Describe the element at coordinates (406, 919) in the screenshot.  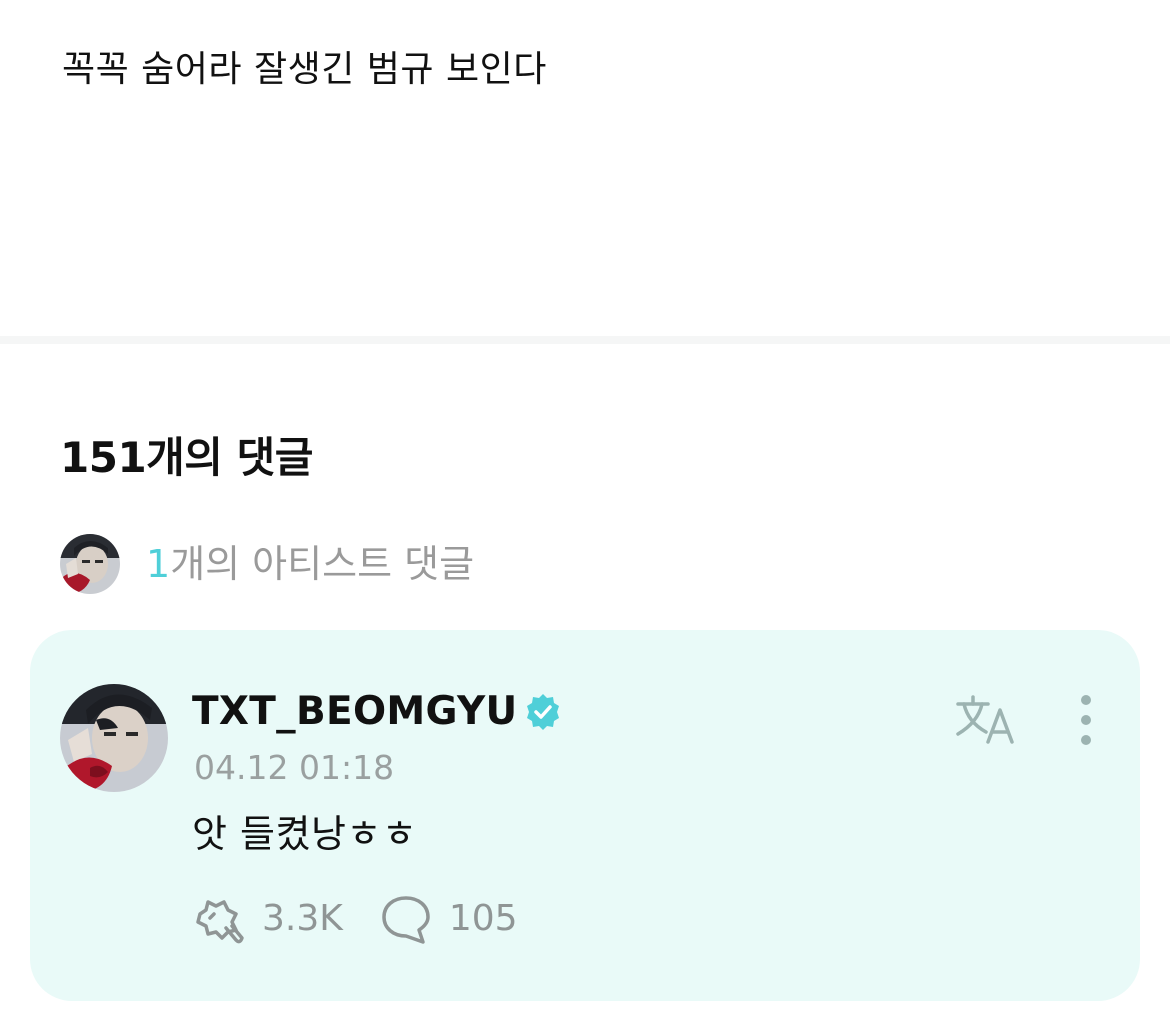
I see `comment-bubble-icon` at that location.